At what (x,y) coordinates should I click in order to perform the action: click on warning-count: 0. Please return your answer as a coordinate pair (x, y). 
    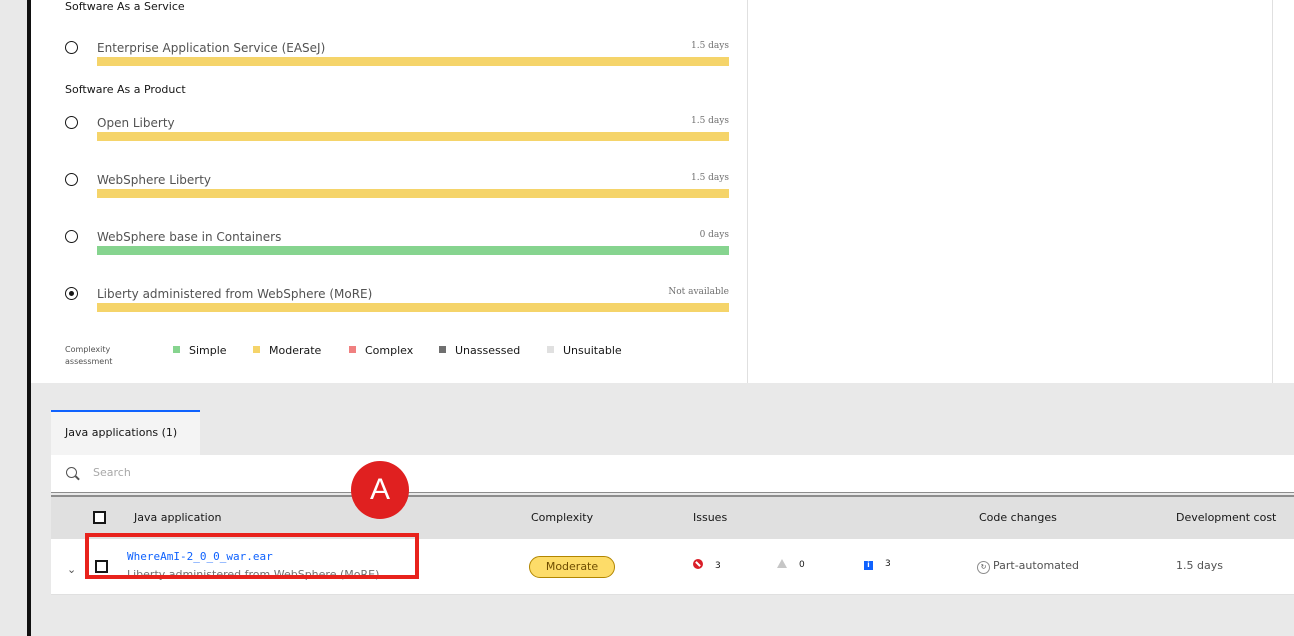
    Looking at the image, I should click on (802, 565).